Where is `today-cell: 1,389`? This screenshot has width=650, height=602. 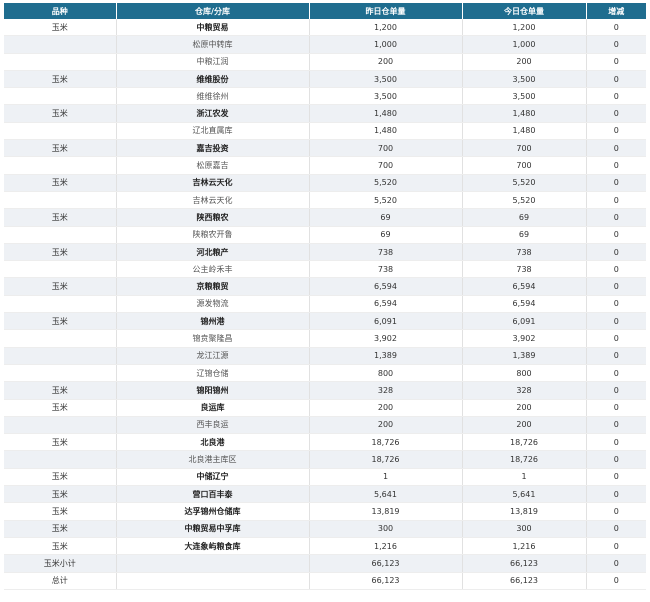 today-cell: 1,389 is located at coordinates (524, 356).